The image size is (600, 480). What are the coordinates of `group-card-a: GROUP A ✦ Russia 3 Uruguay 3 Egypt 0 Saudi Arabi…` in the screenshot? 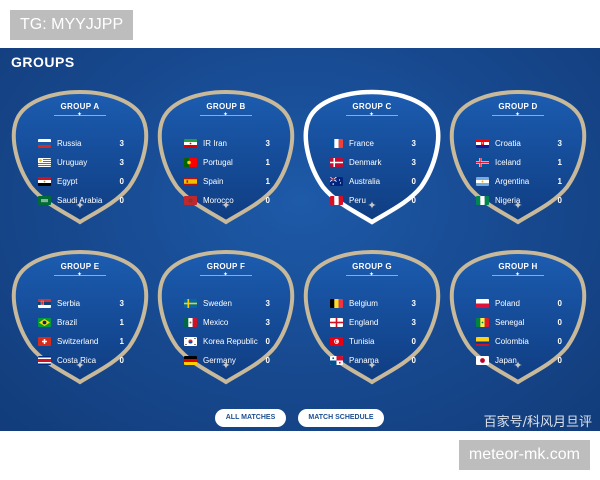 It's located at (80, 157).